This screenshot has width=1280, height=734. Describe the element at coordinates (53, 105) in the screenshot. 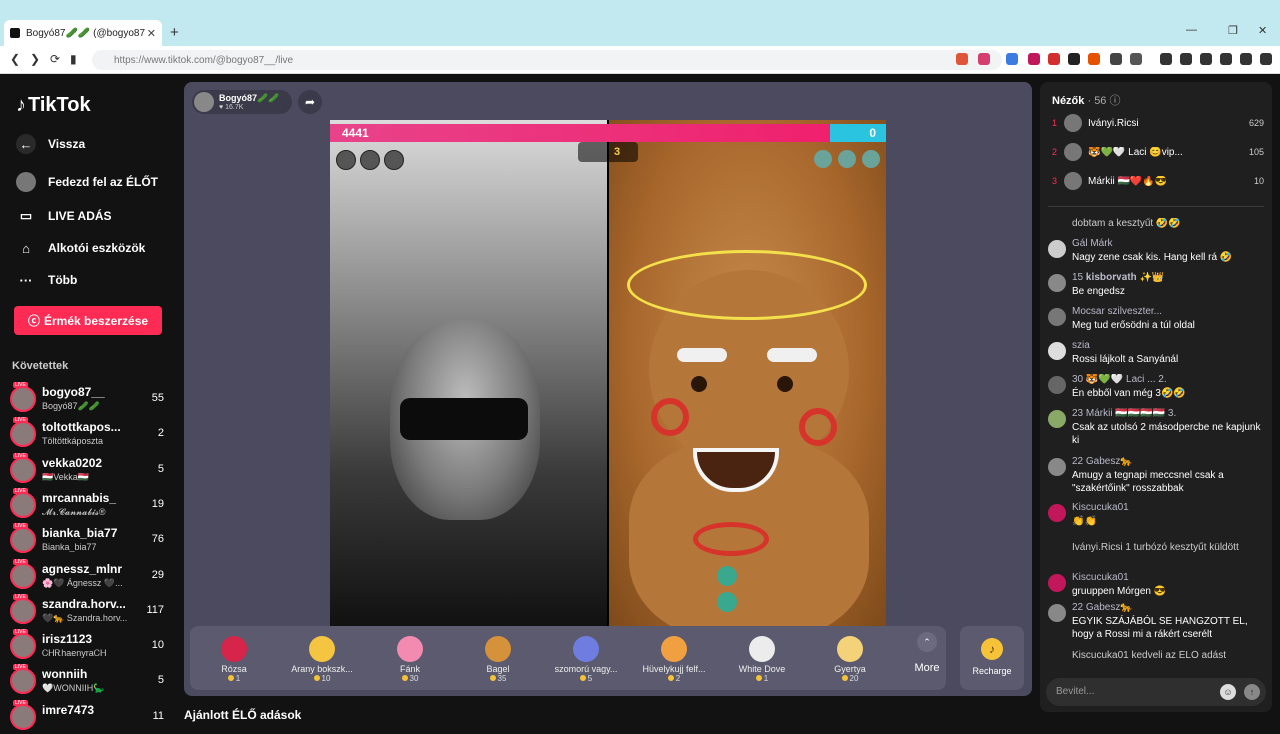

I see `tiktok-logo: ♪ TikTok` at that location.